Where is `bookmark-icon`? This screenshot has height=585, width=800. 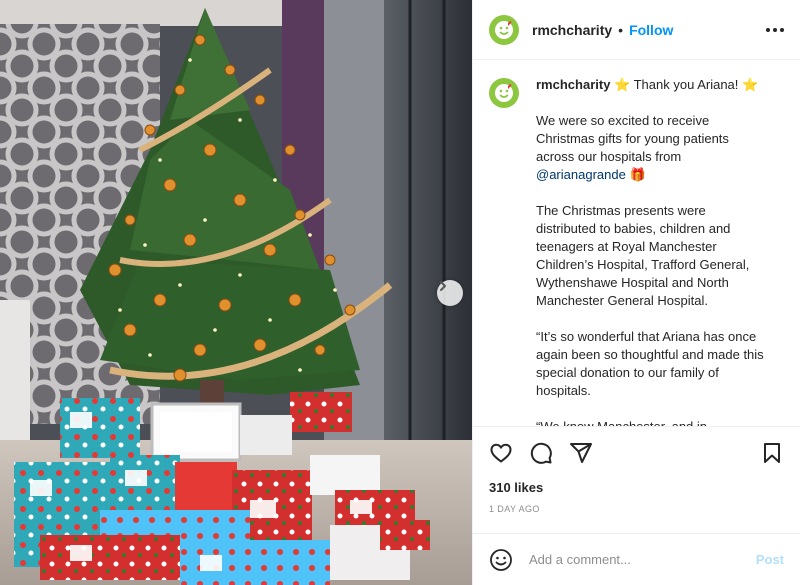 bookmark-icon is located at coordinates (772, 453).